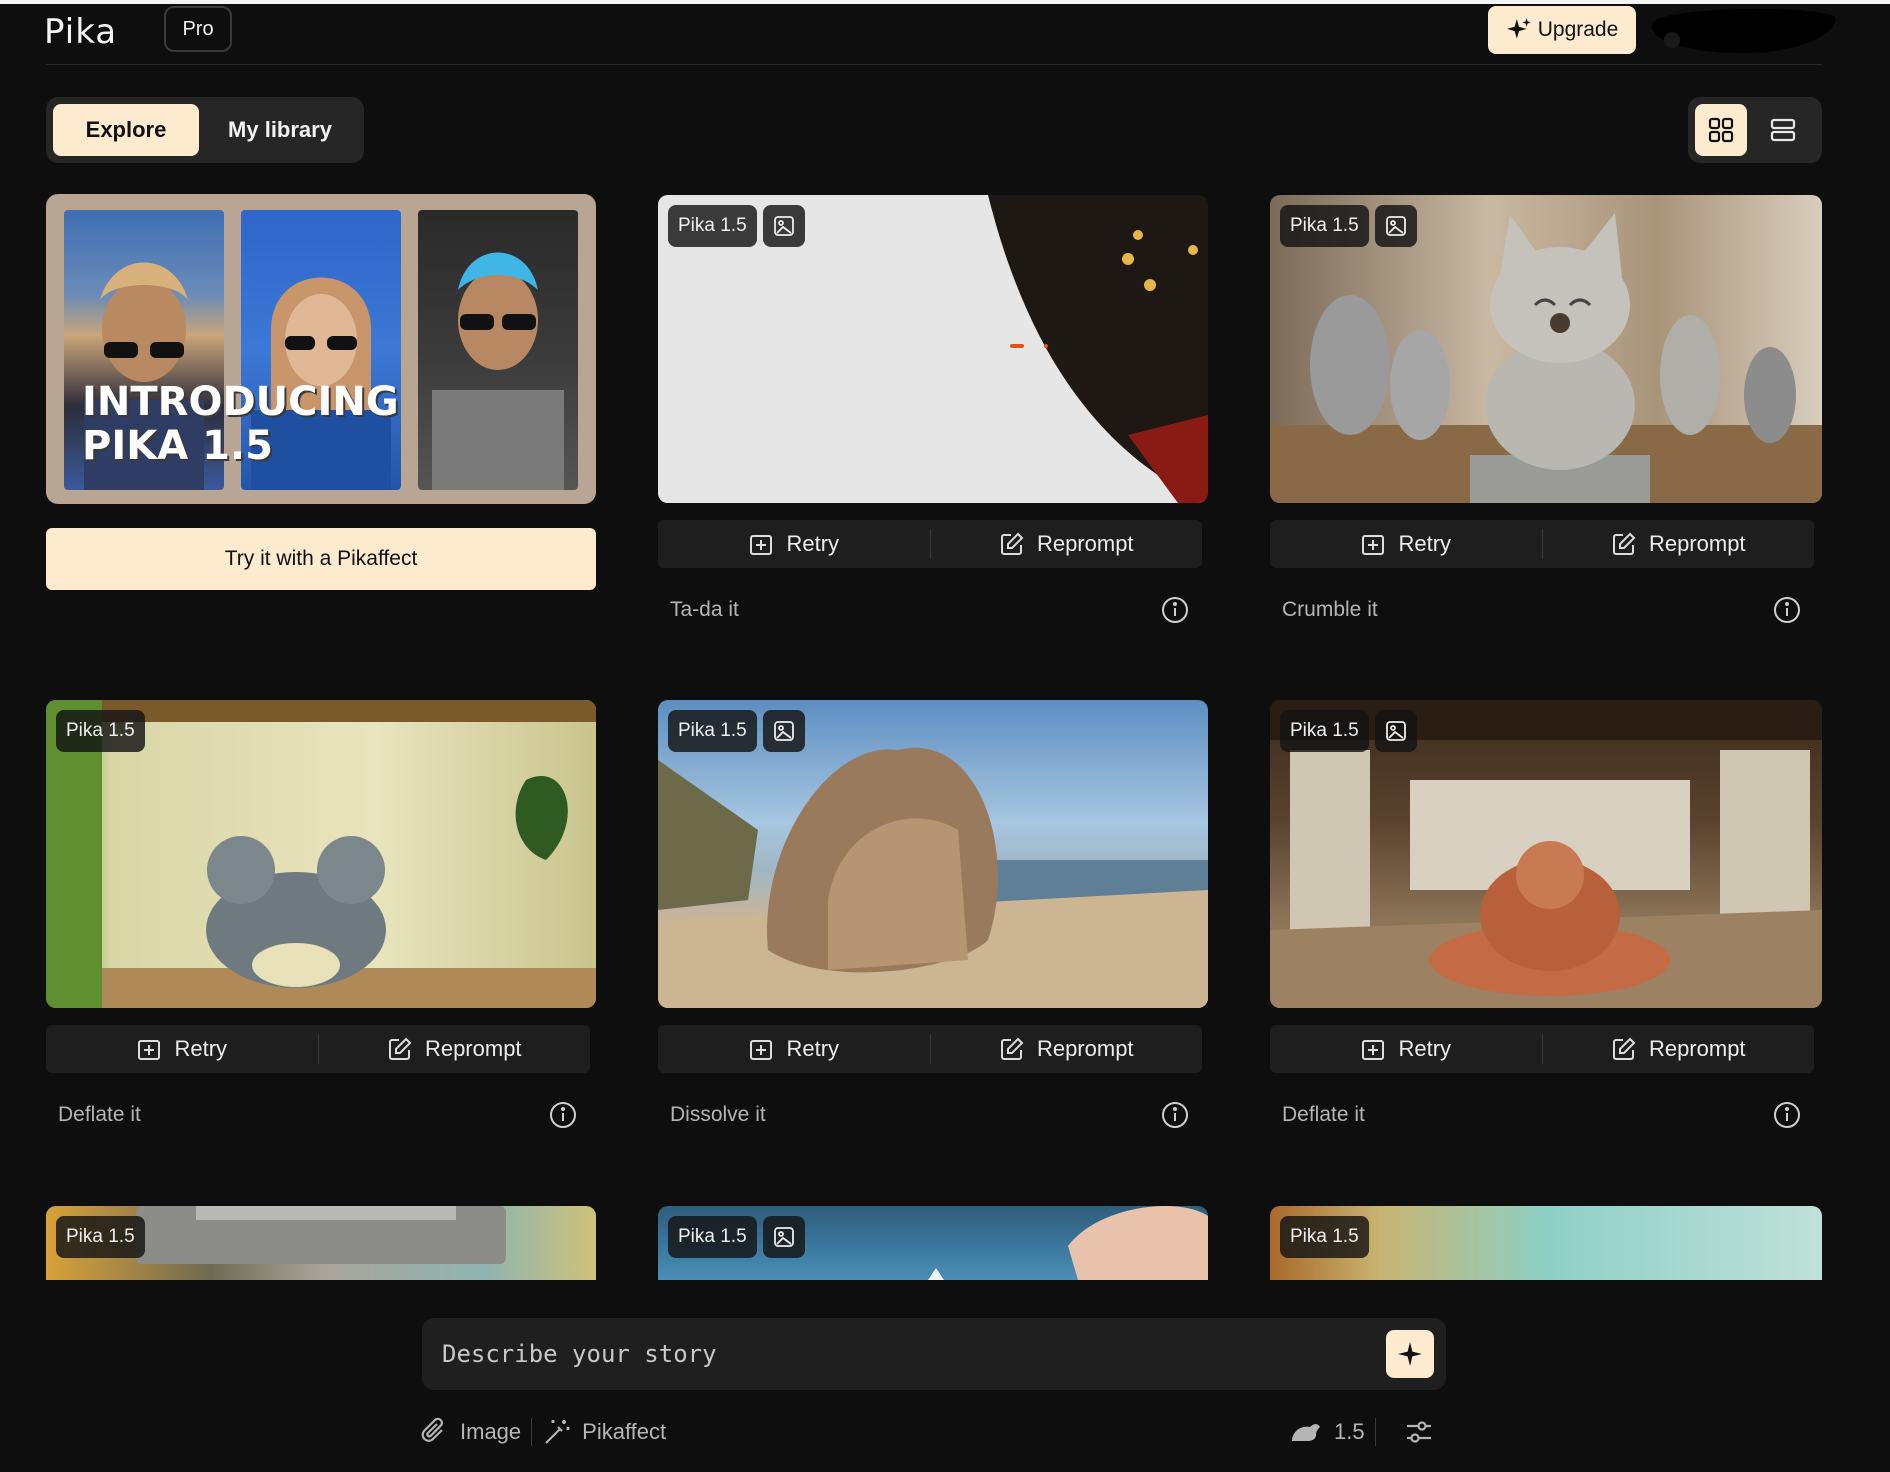 This screenshot has height=1472, width=1890. I want to click on account-menu-redacted, so click(1743, 30).